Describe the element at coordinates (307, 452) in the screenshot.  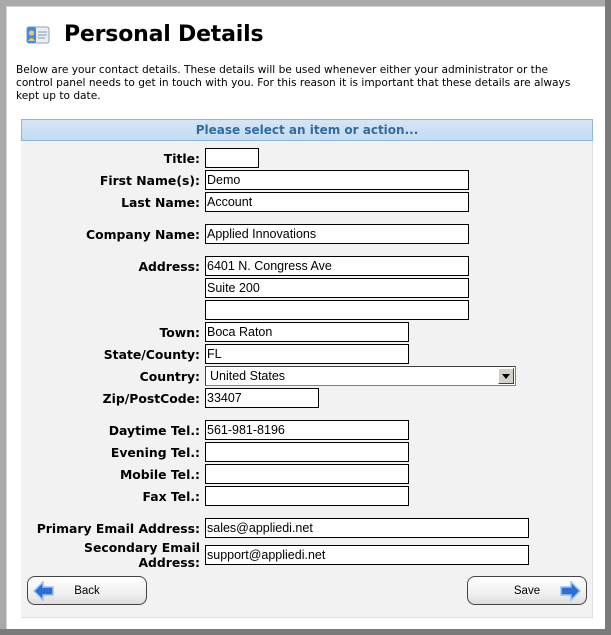
I see `evening-tel-input` at that location.